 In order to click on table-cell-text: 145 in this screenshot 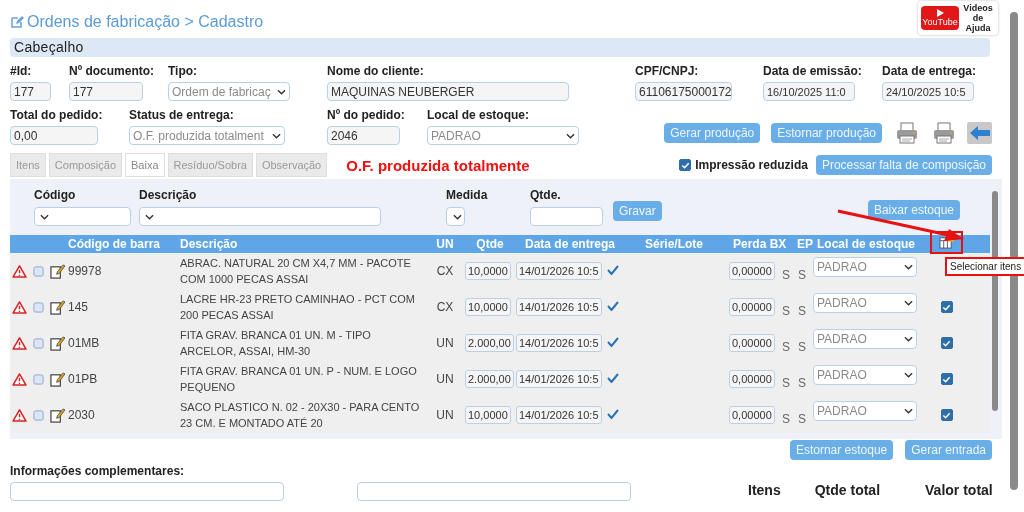, I will do `click(79, 307)`.